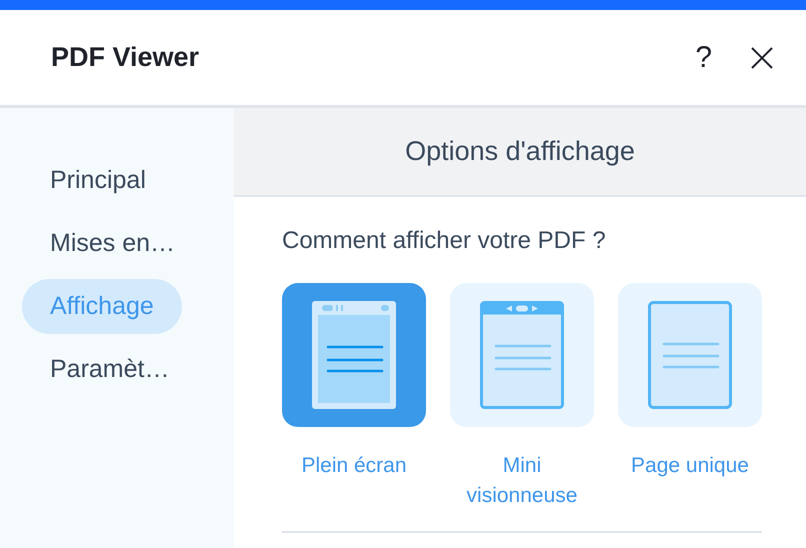 This screenshot has width=806, height=548. Describe the element at coordinates (520, 152) in the screenshot. I see `section-header: Options d'affichage` at that location.